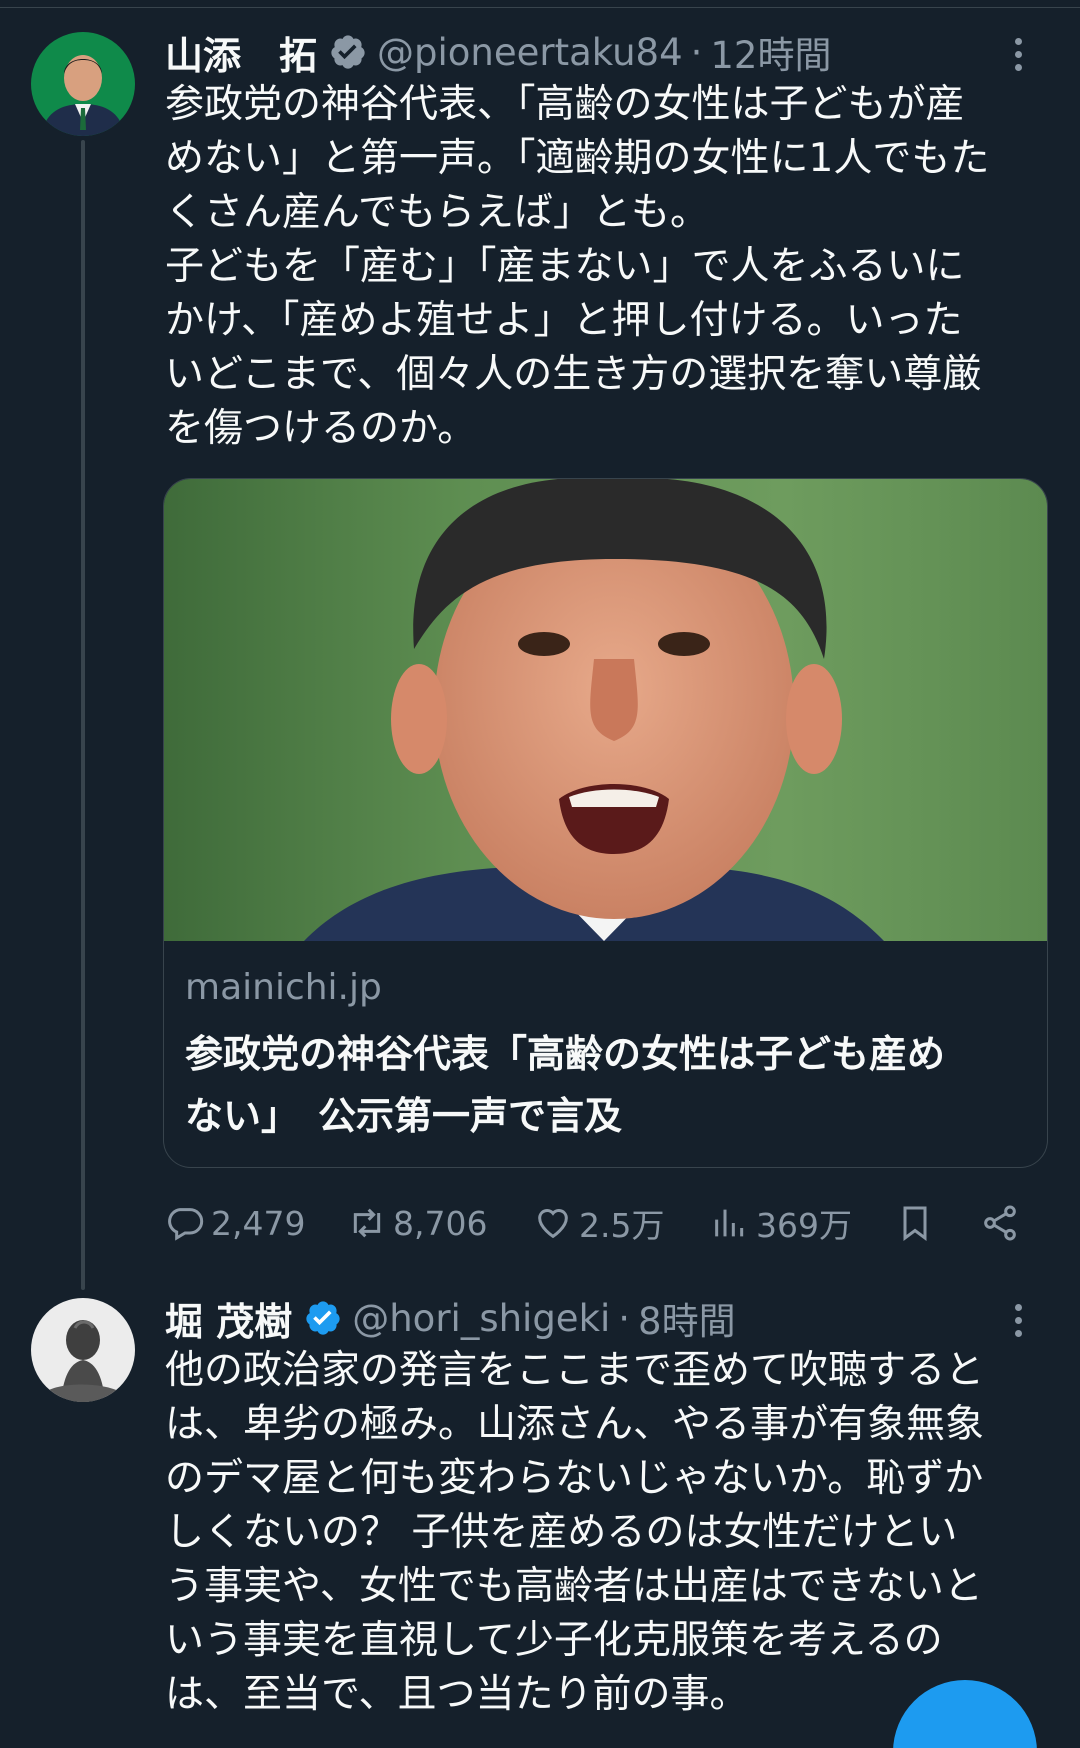 The width and height of the screenshot is (1080, 1748). Describe the element at coordinates (729, 1223) in the screenshot. I see `analytics-icon` at that location.